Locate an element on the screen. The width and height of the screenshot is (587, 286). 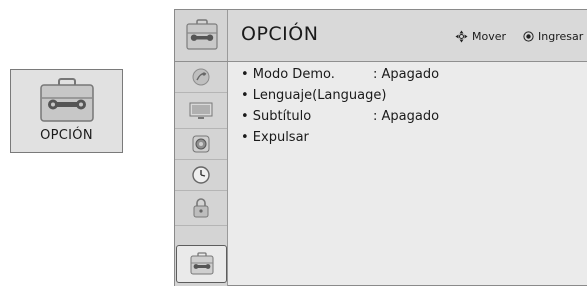
header-icon-box is located at coordinates (201, 35).